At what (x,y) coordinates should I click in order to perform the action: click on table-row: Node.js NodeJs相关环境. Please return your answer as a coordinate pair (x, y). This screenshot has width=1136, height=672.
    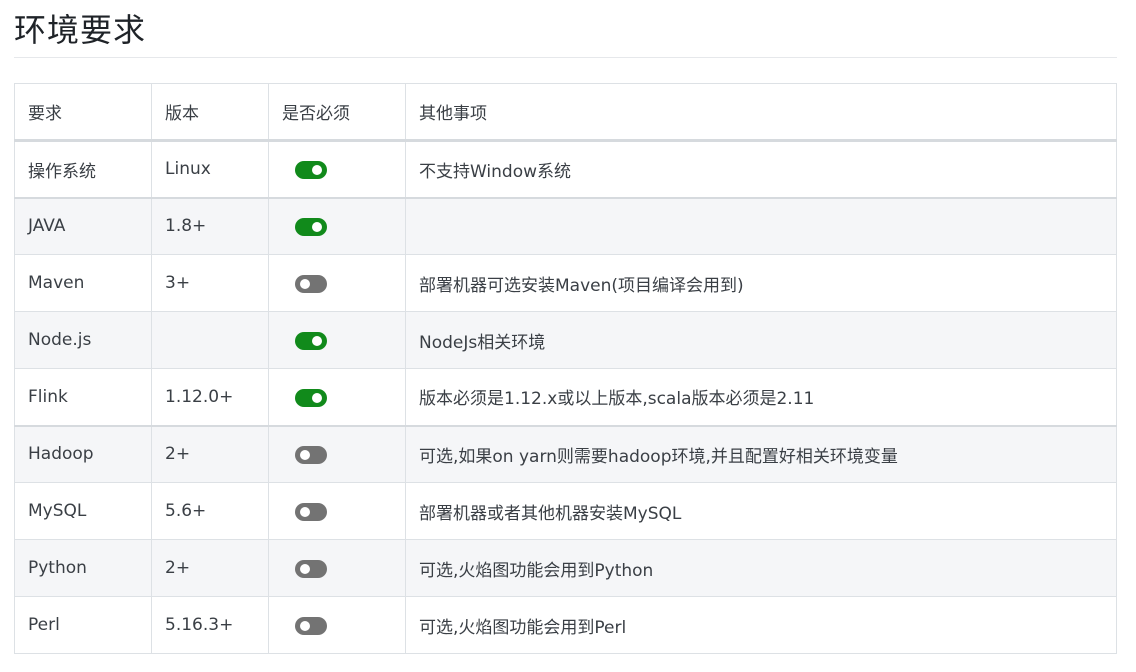
    Looking at the image, I should click on (565, 340).